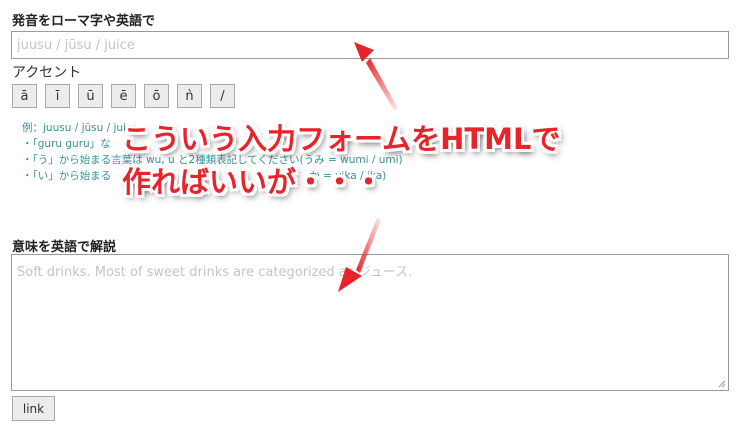  What do you see at coordinates (47, 73) in the screenshot?
I see `accent-label: アクセント` at bounding box center [47, 73].